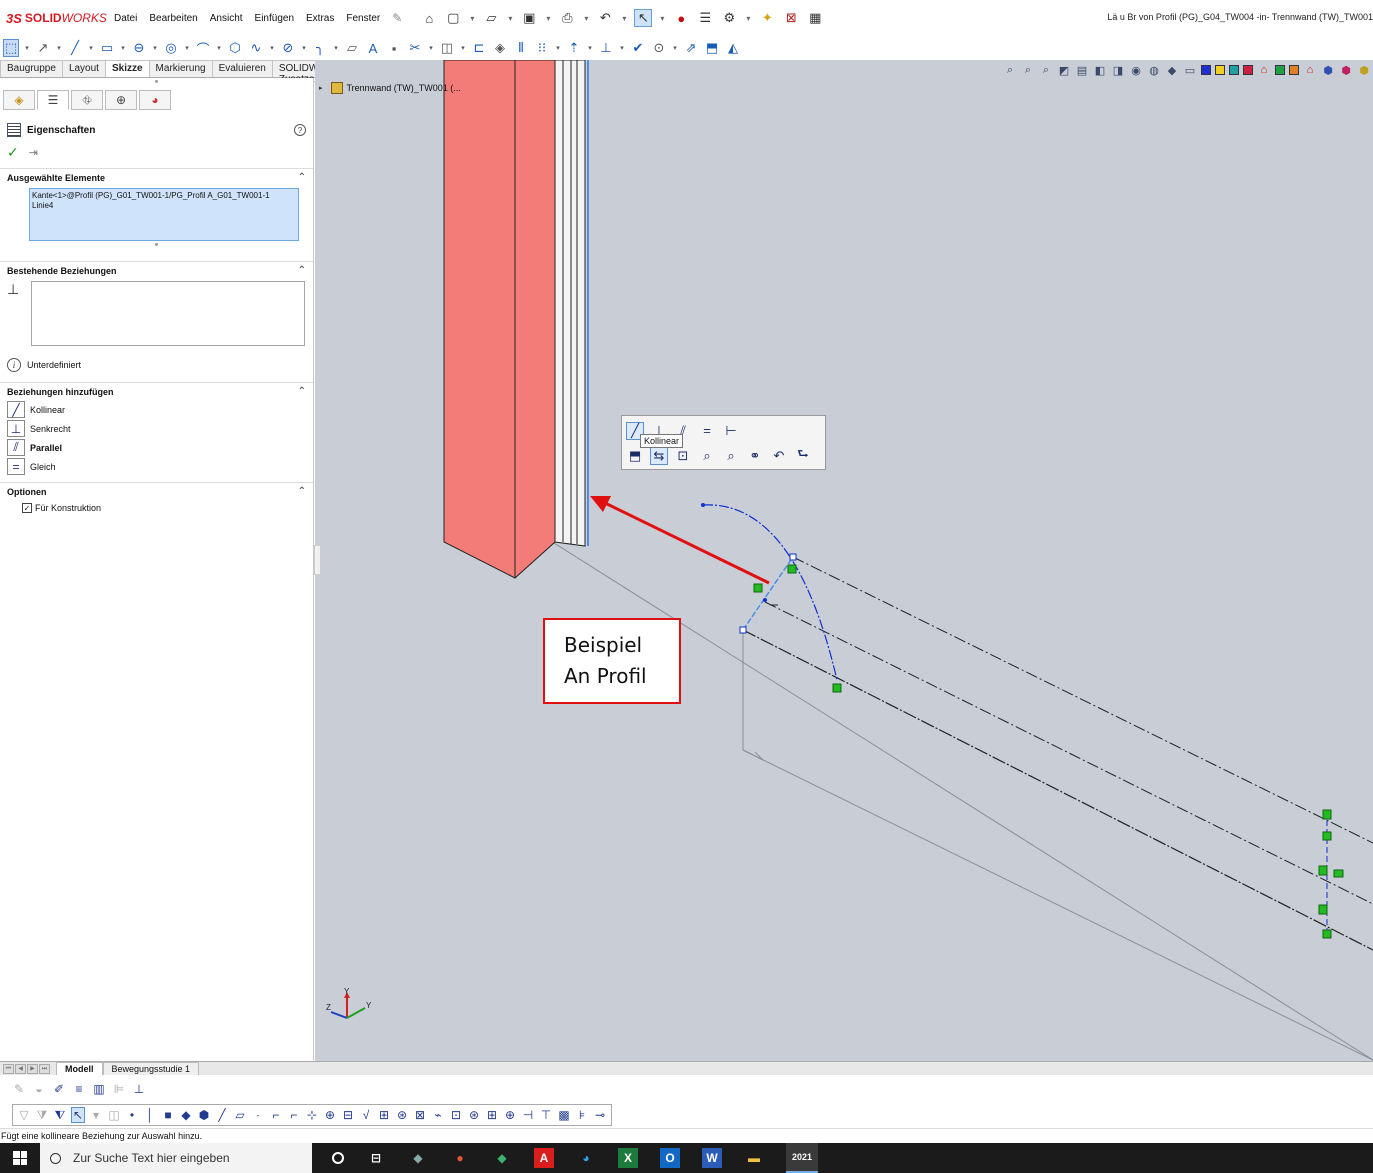 The width and height of the screenshot is (1373, 1173). What do you see at coordinates (418, 1158) in the screenshot?
I see `solidworks-pdm-icon: ◆` at bounding box center [418, 1158].